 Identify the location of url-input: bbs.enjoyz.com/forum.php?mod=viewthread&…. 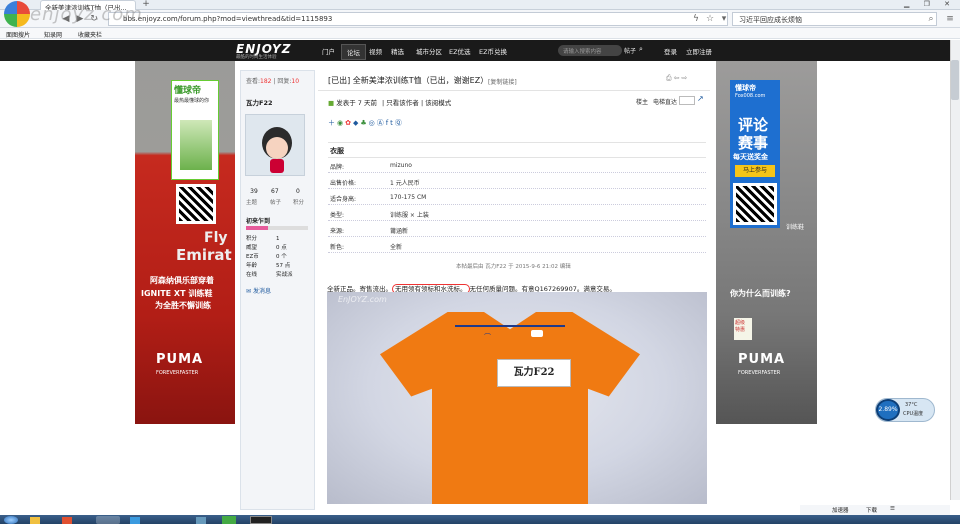
(418, 19).